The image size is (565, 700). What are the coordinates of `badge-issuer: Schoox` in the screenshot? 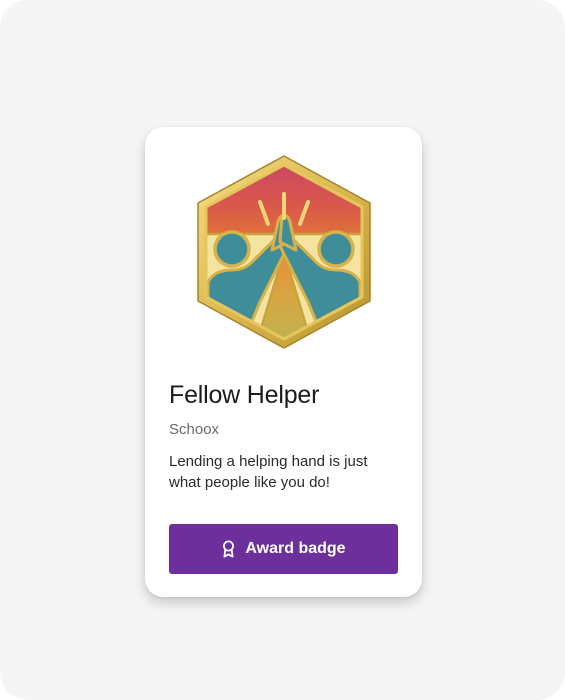 It's located at (194, 429).